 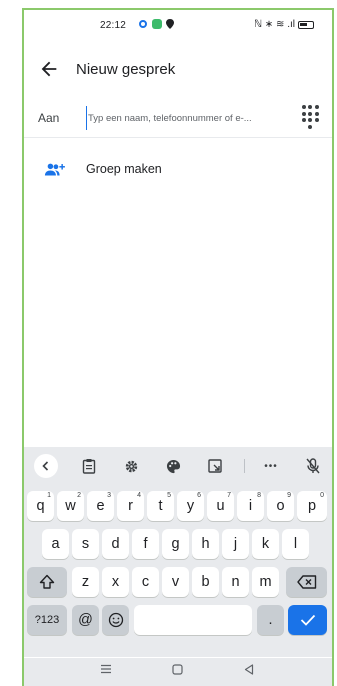 What do you see at coordinates (70, 506) in the screenshot?
I see `key-w: w2` at bounding box center [70, 506].